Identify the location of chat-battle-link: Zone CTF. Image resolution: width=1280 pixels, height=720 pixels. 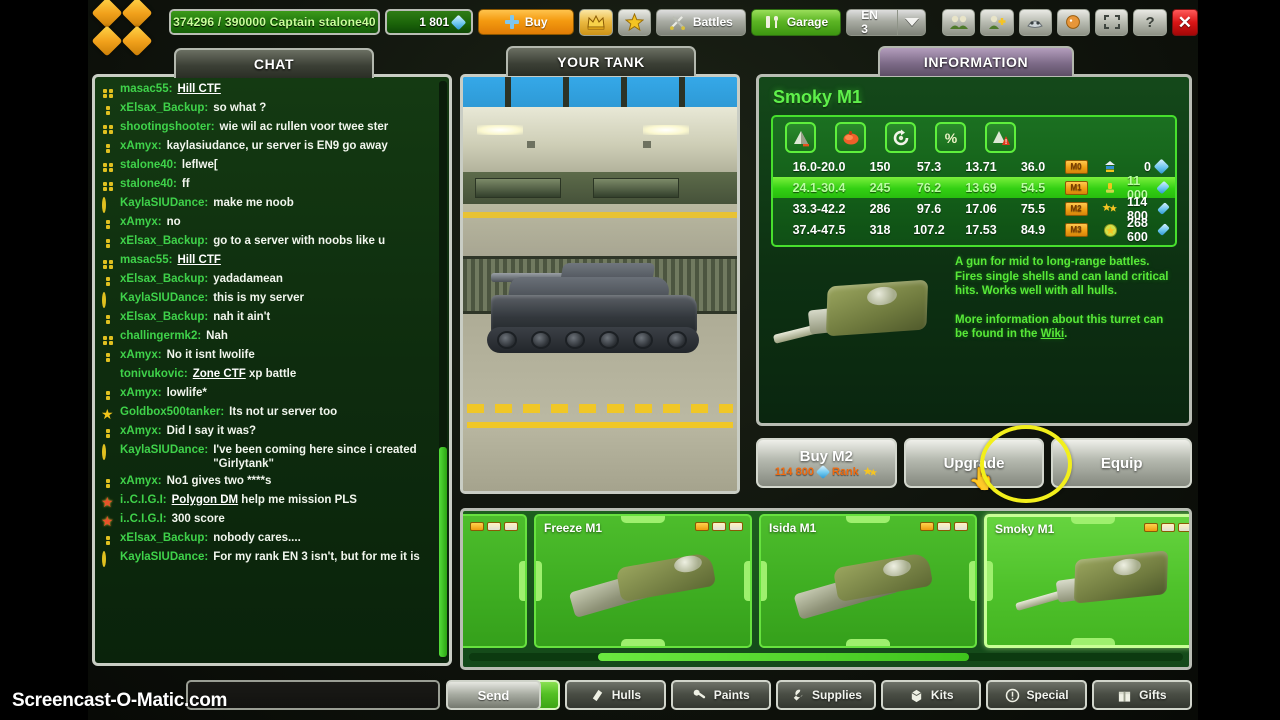
(219, 374).